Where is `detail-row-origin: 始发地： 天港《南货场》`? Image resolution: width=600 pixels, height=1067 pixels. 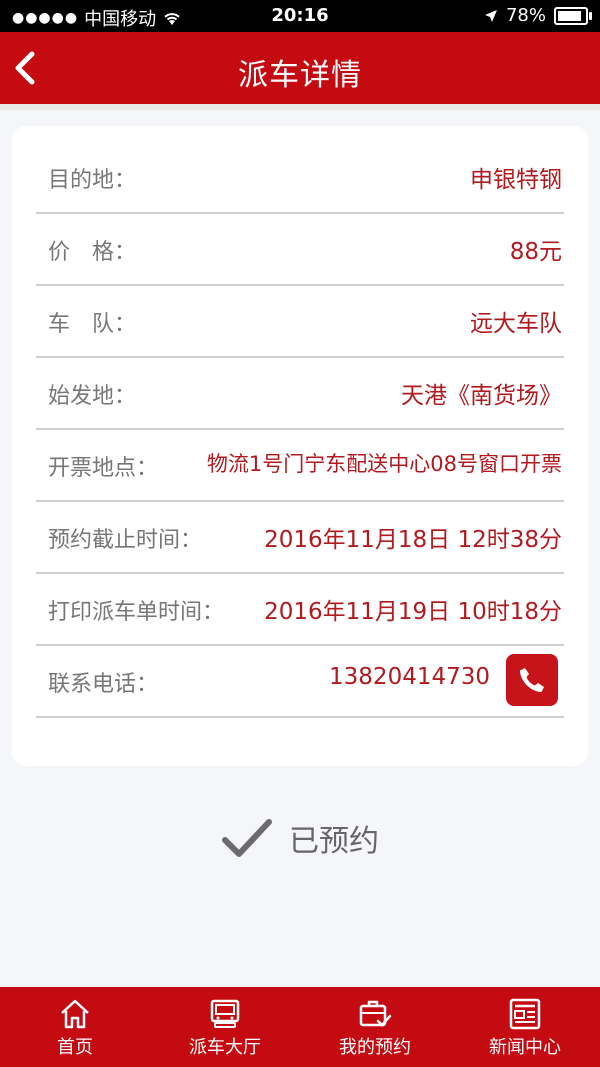 detail-row-origin: 始发地： 天港《南货场》 is located at coordinates (300, 393).